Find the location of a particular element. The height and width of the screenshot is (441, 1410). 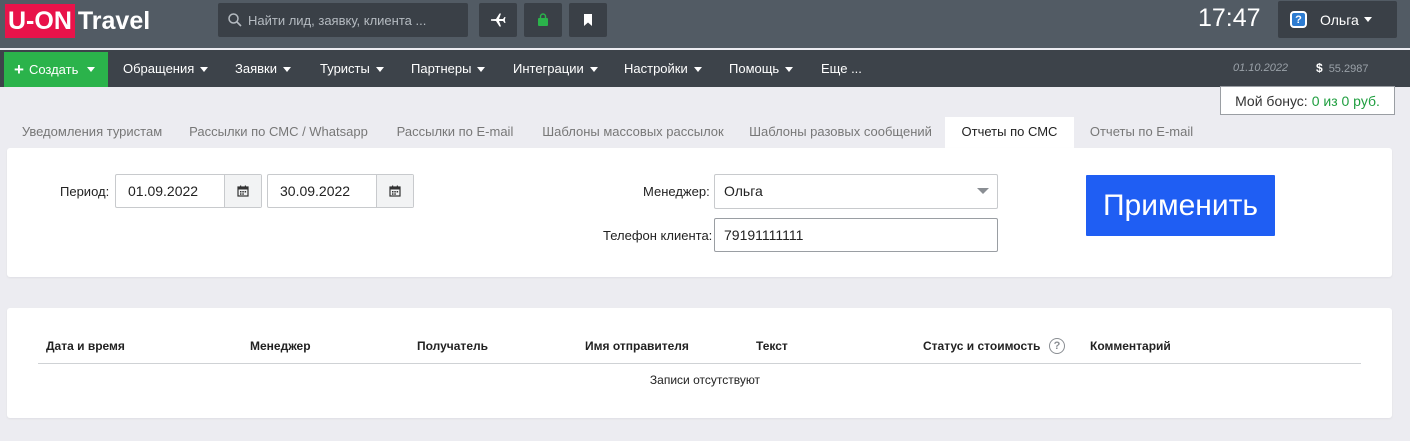

tab-label: Шаблоны массовых рассылок is located at coordinates (633, 131).